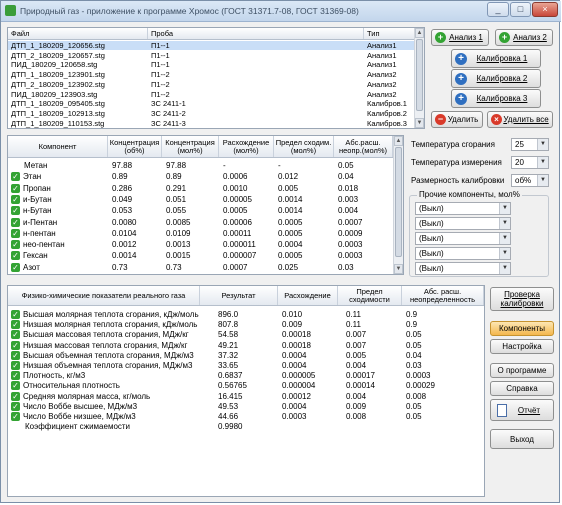 This screenshot has width=562, height=505. Describe the element at coordinates (246, 427) in the screenshot. I see `property-row: Коэффициент сжимаемости 0.9980` at that location.